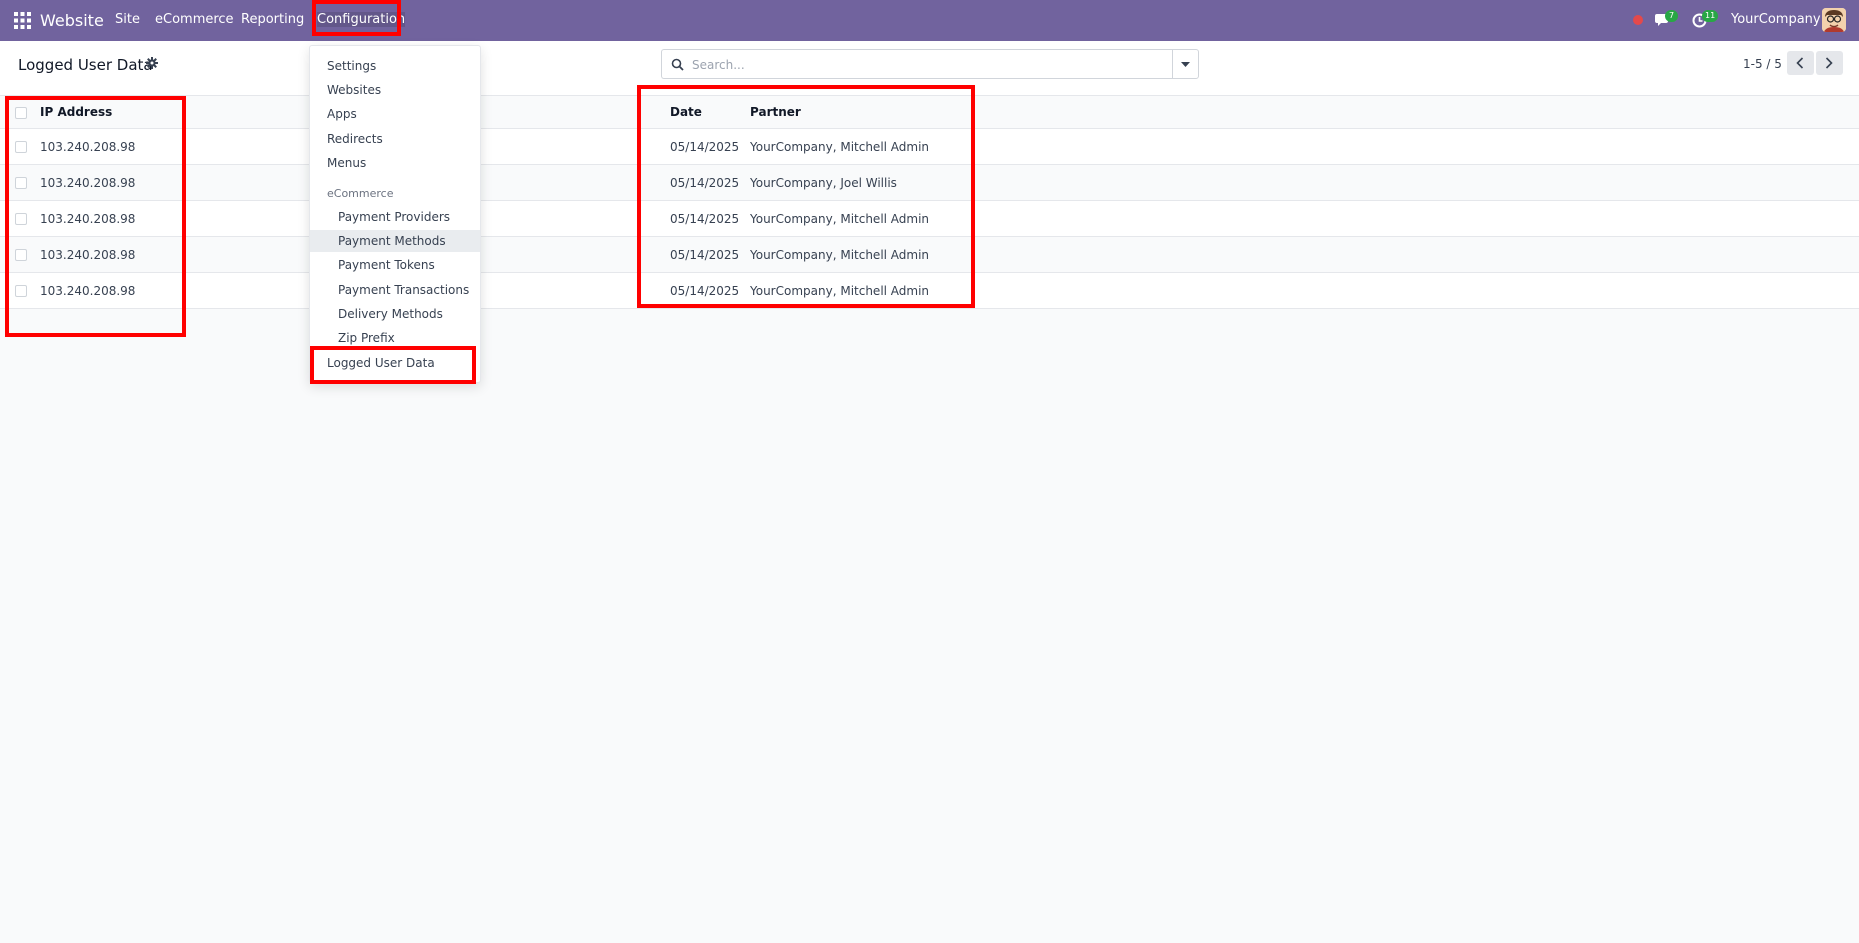 The image size is (1859, 943). I want to click on menu-item-delivery-methods: Delivery Methods, so click(395, 314).